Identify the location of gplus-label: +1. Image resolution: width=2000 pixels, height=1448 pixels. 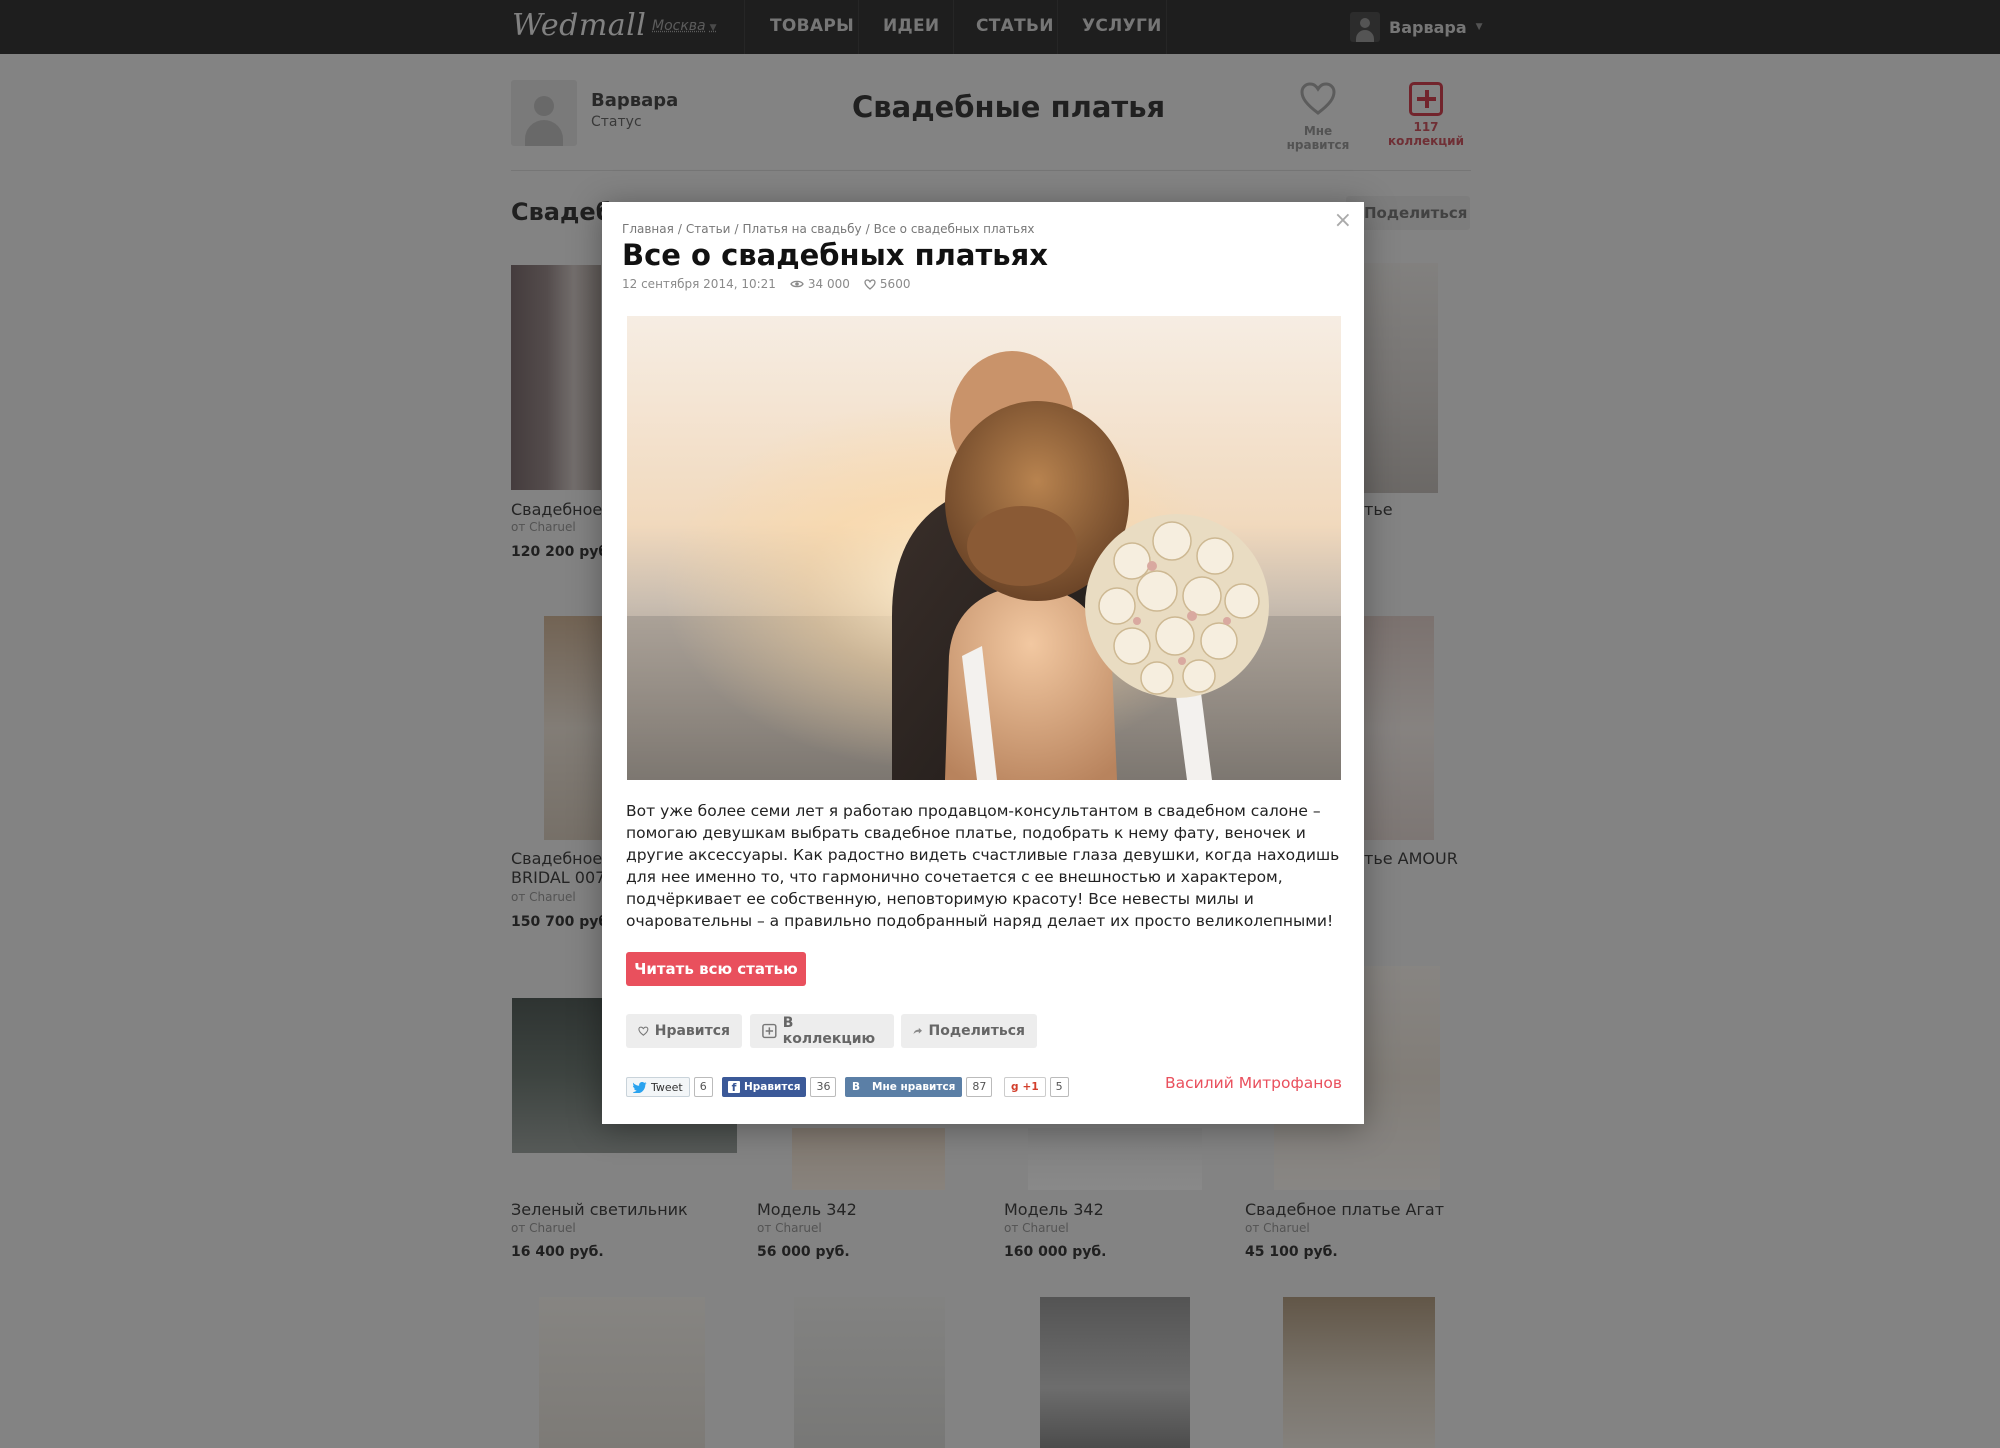
(1030, 1087).